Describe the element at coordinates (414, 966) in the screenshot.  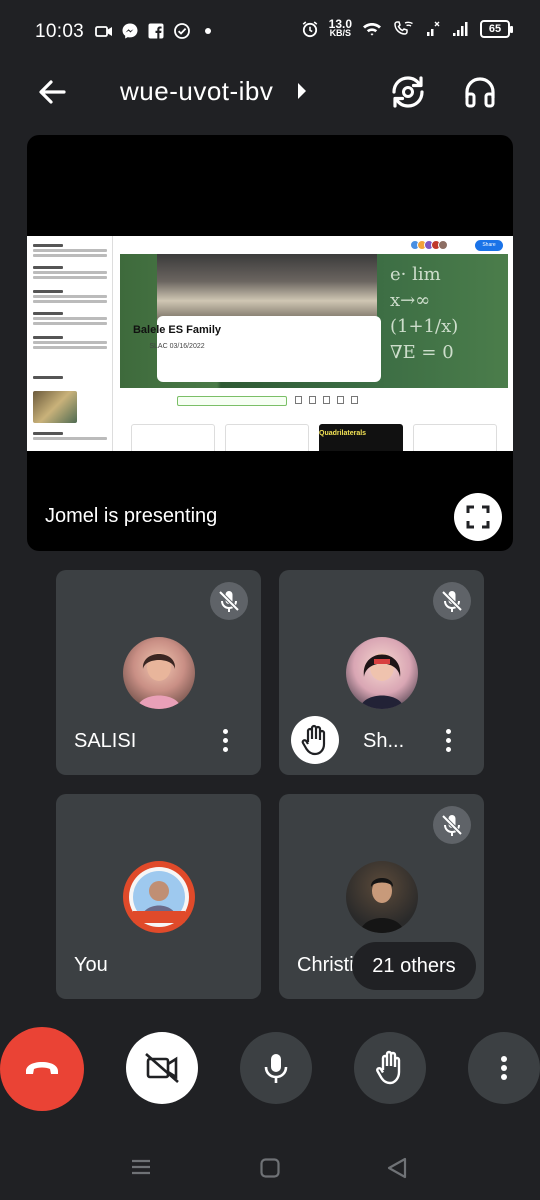
I see `others-button: 21 others` at that location.